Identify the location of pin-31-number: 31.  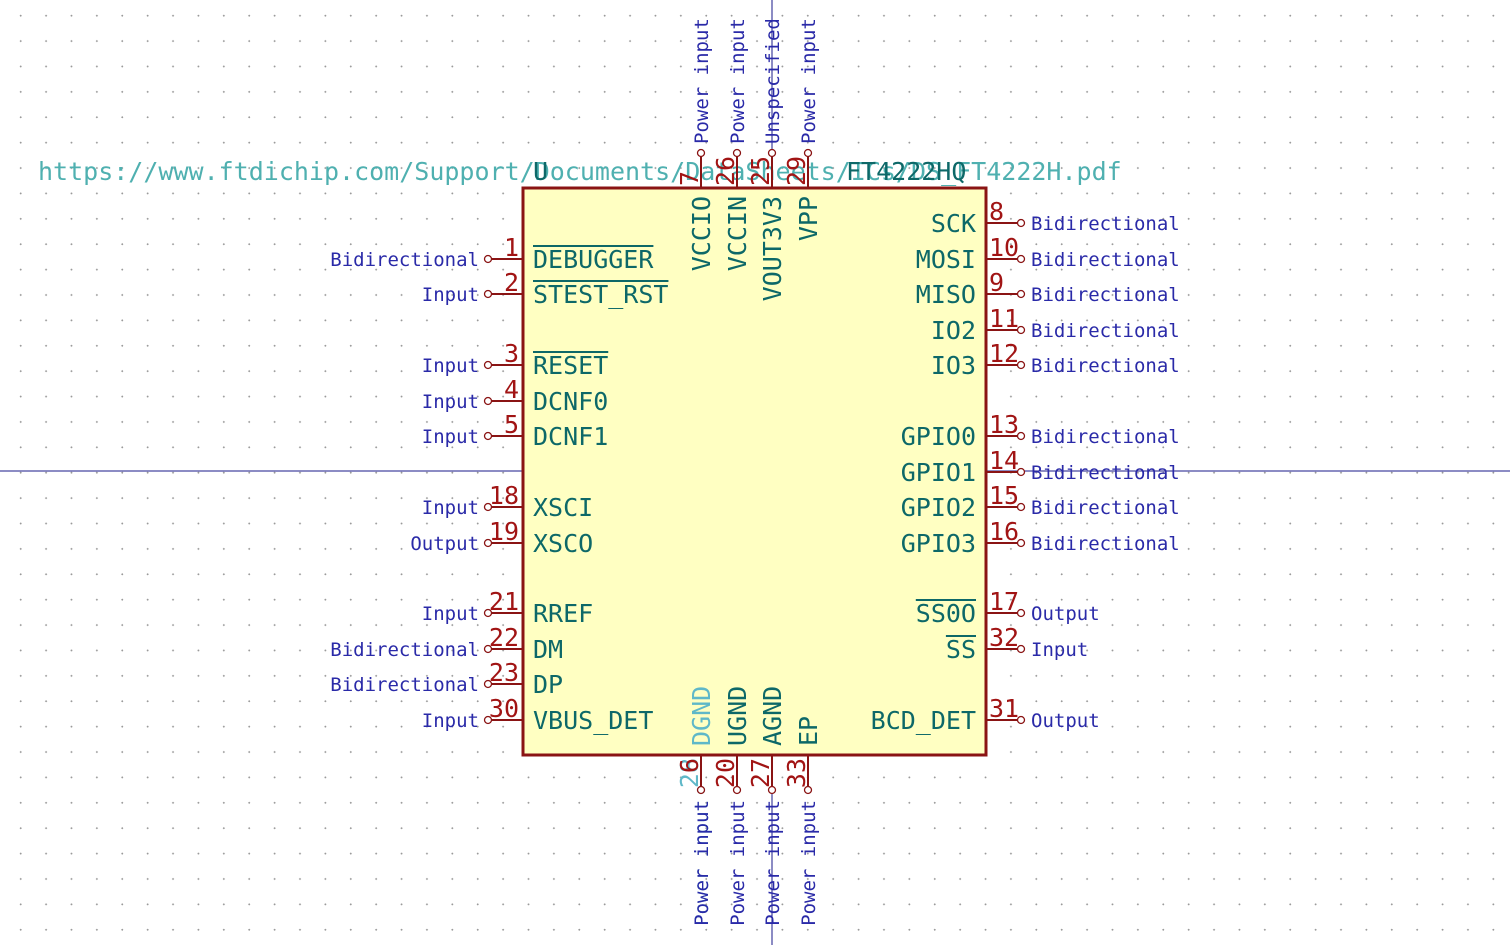
(1004, 708).